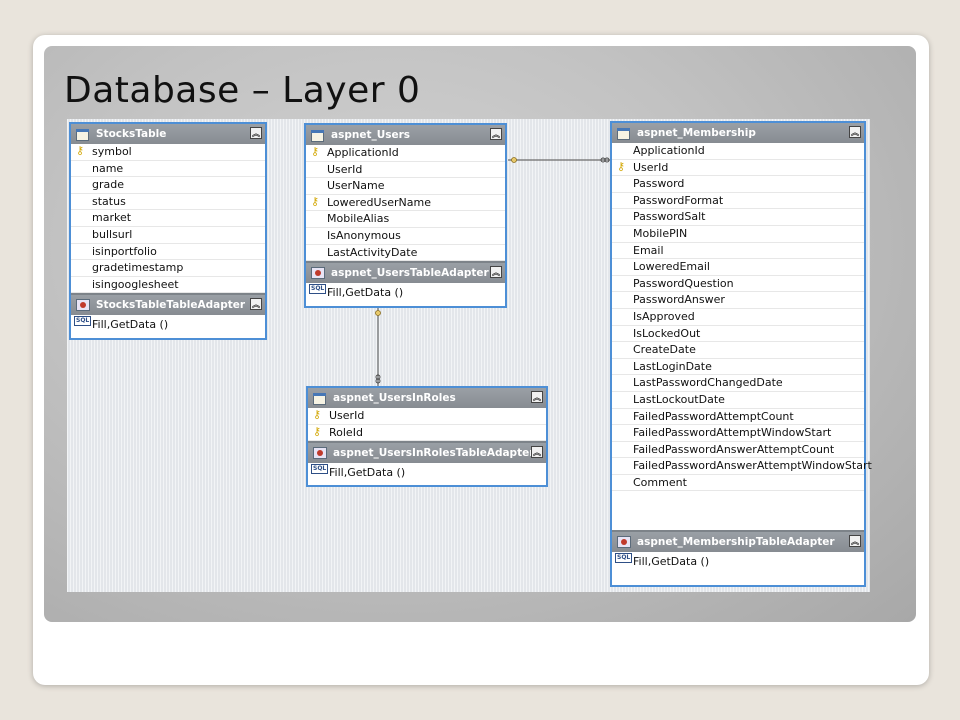 The image size is (960, 720). Describe the element at coordinates (678, 200) in the screenshot. I see `field-name: PasswordFormat` at that location.